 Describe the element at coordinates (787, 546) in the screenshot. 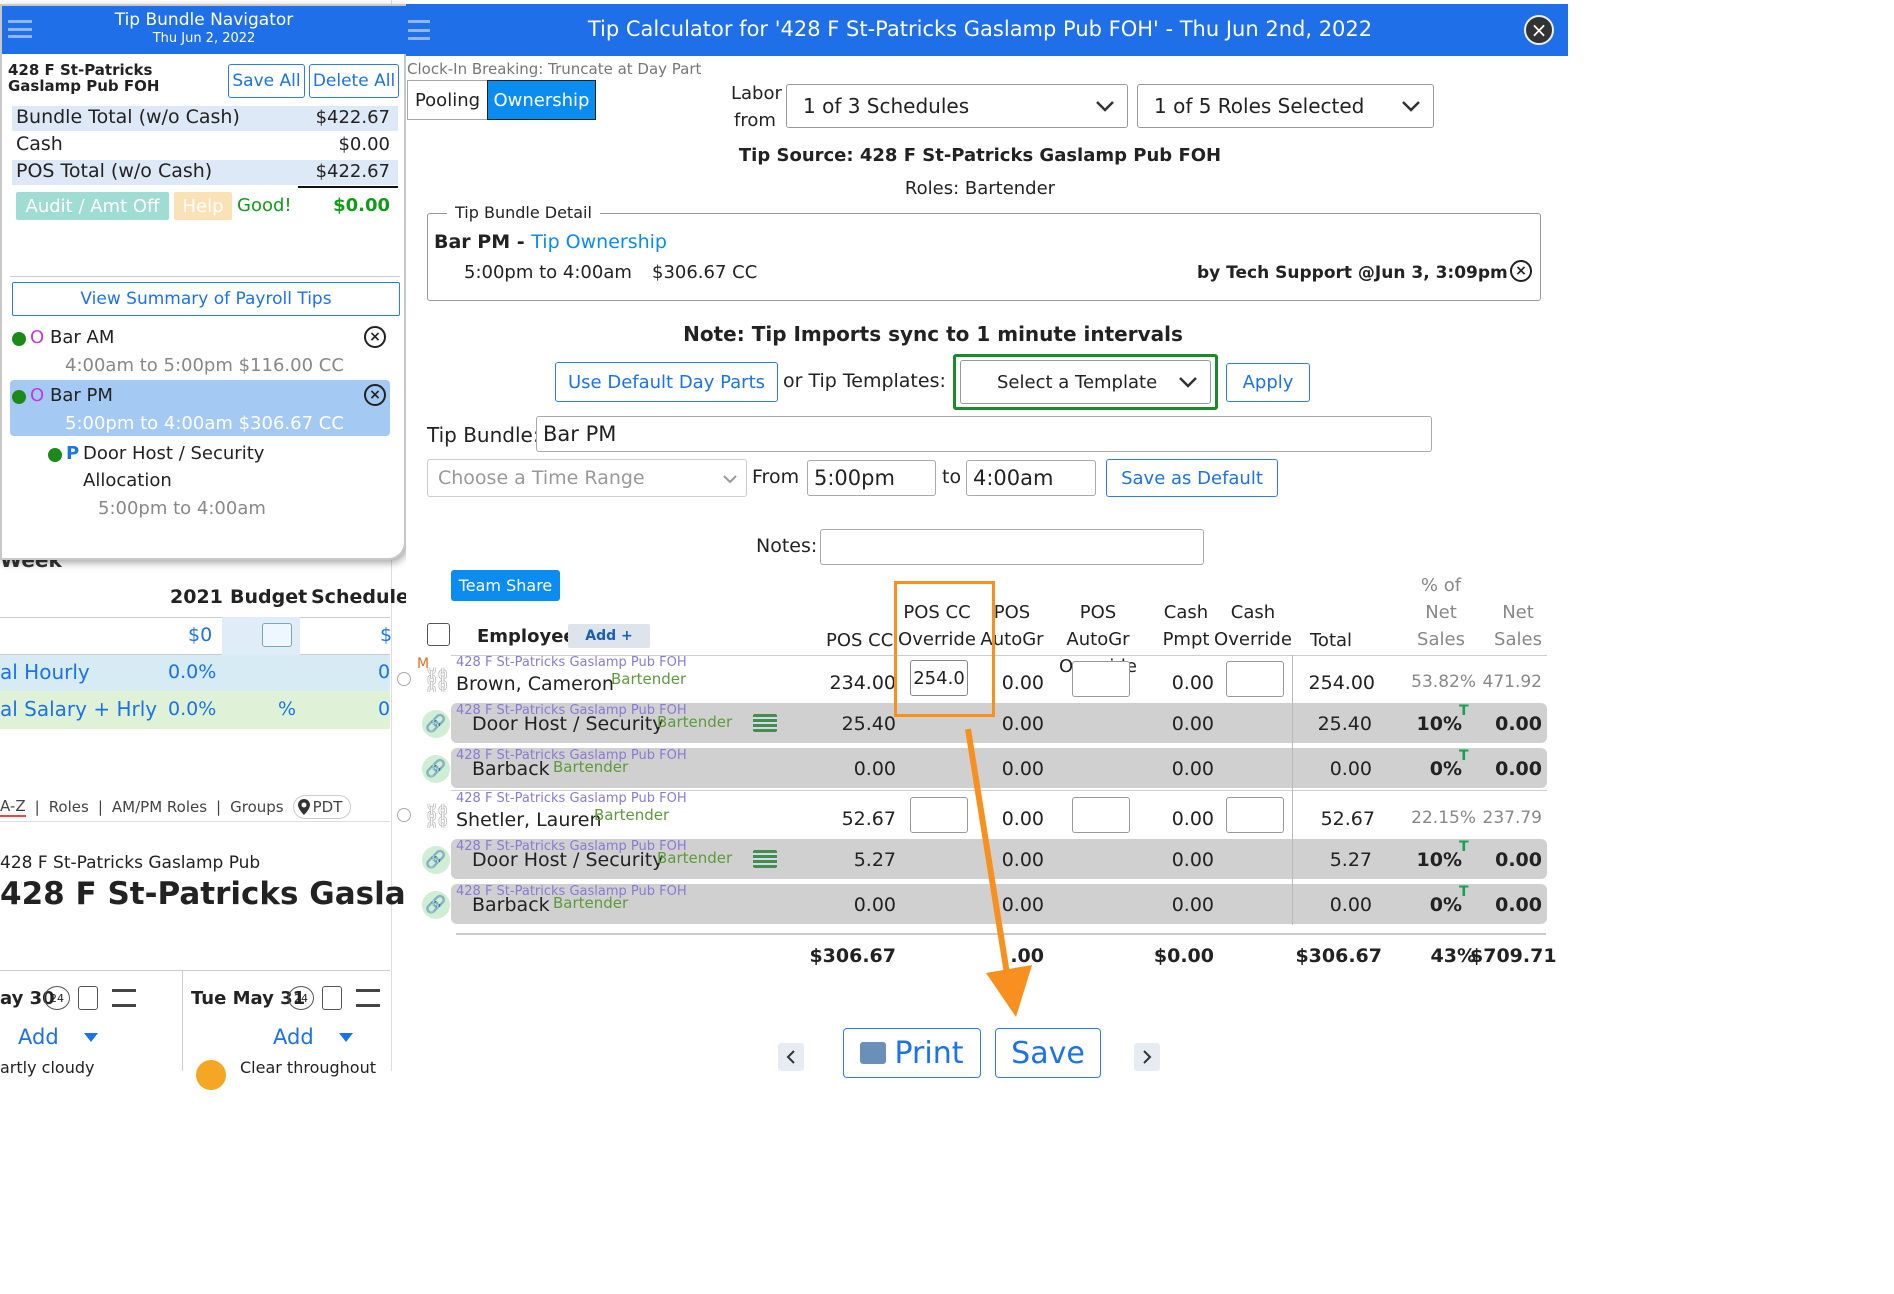

I see `notes-label: Notes:` at that location.